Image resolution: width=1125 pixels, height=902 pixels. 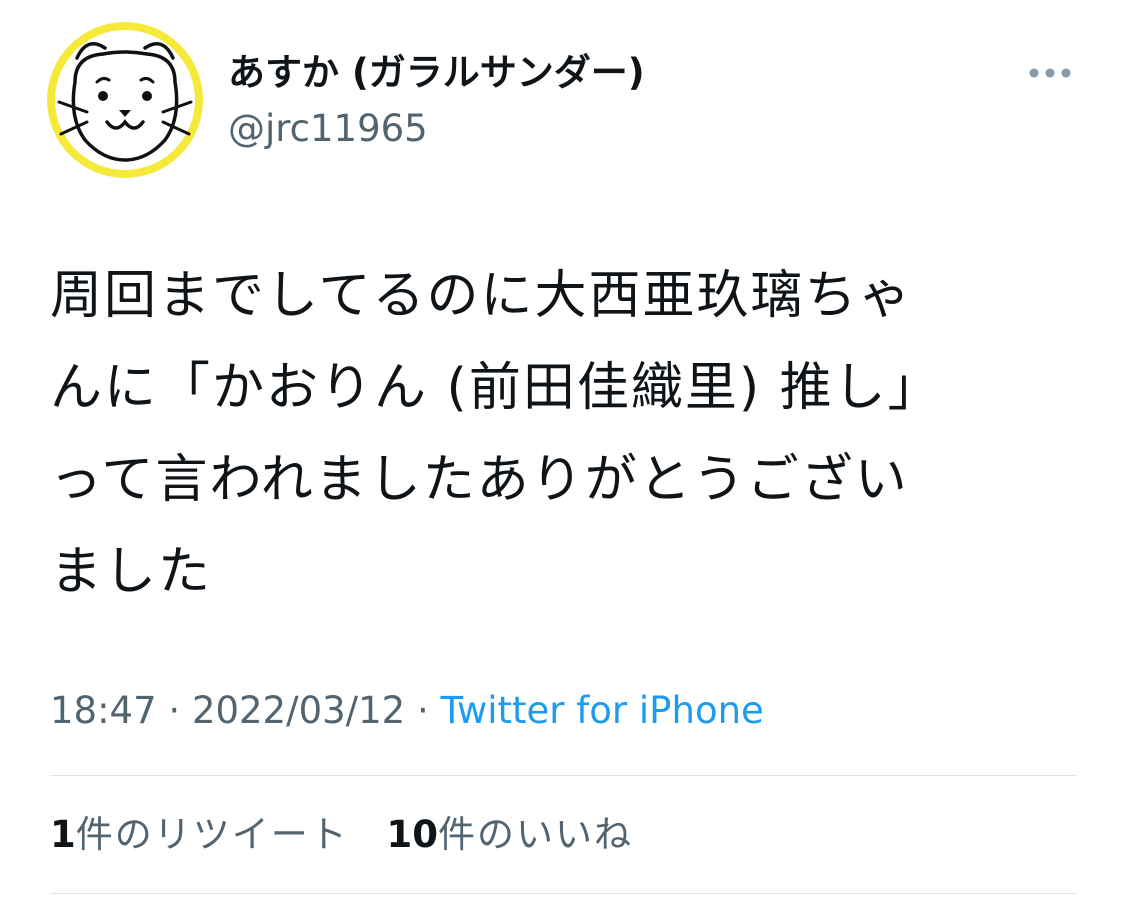 I want to click on tweet-text-line: 周回までしてるのに大西亜玖璃ちゃ, so click(x=481, y=296).